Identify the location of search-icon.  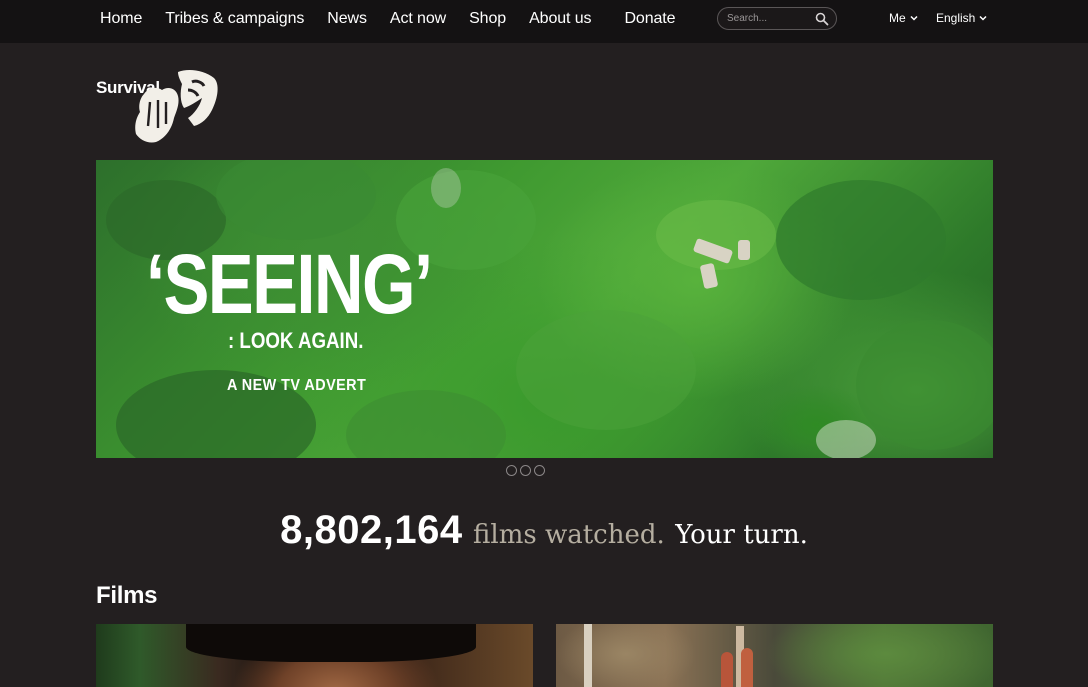
(822, 19).